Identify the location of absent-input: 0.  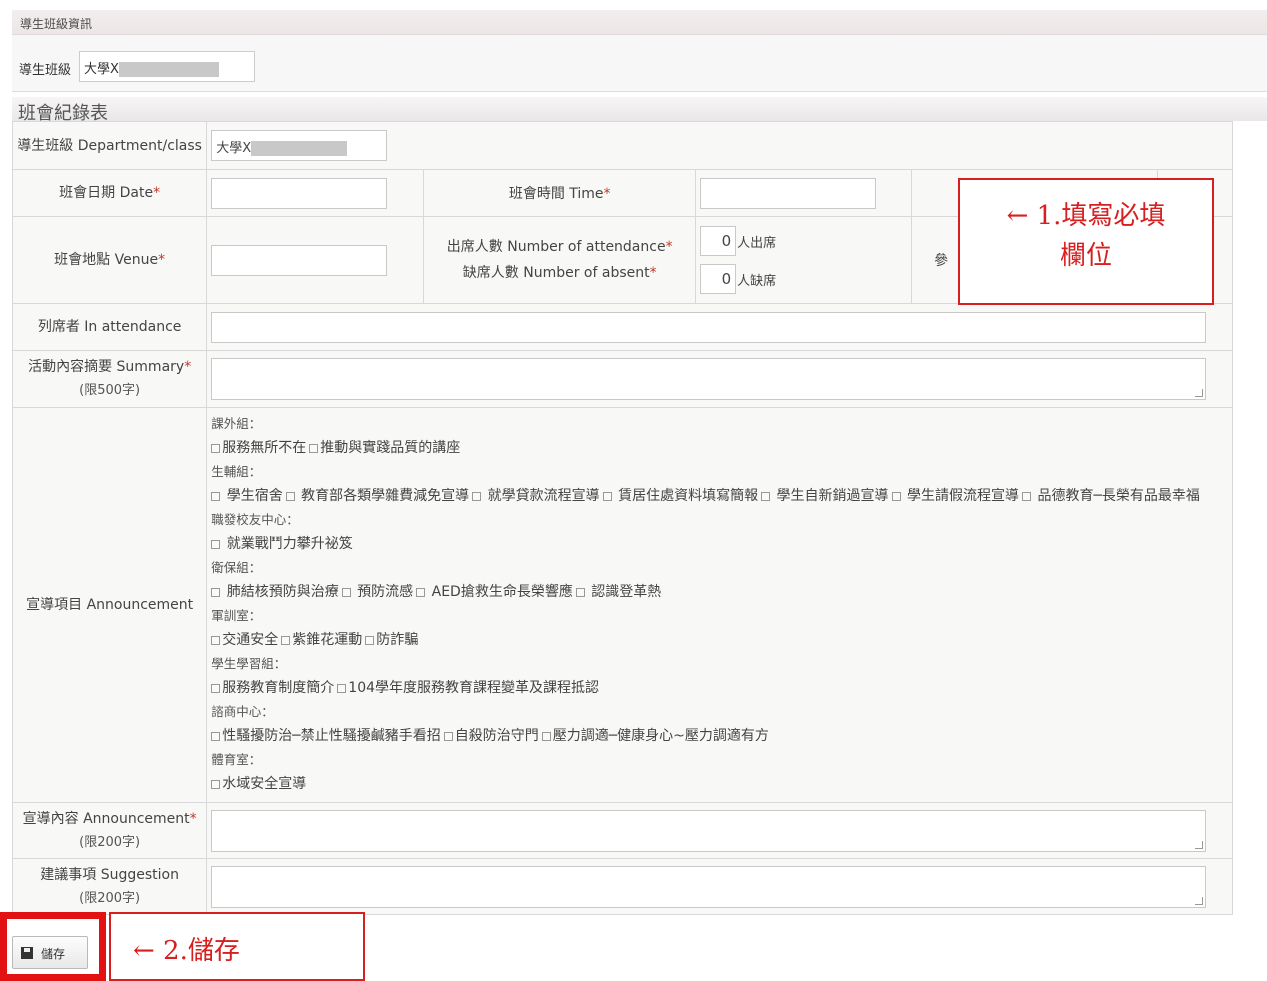
(718, 279).